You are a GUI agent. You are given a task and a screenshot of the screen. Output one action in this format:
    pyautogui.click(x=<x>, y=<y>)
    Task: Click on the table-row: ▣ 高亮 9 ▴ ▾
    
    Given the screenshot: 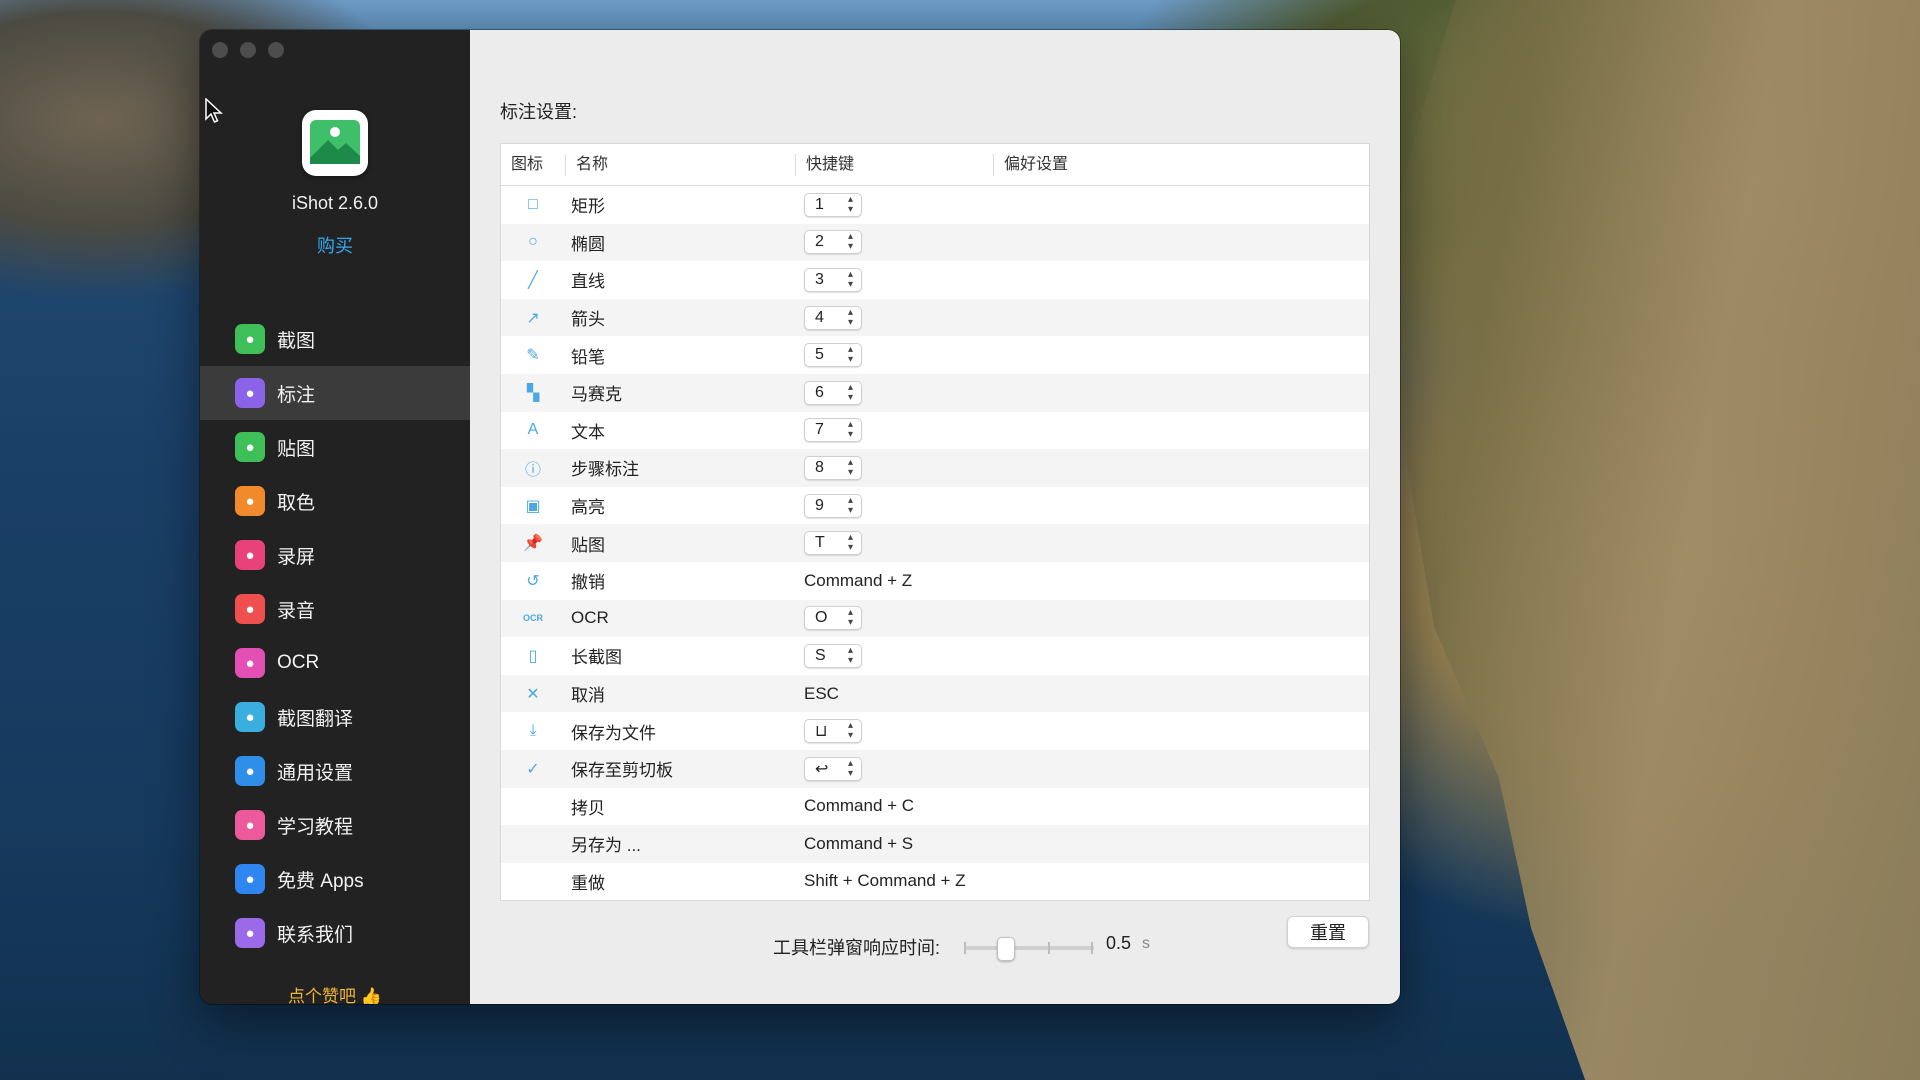 What is the action you would take?
    pyautogui.click(x=935, y=506)
    